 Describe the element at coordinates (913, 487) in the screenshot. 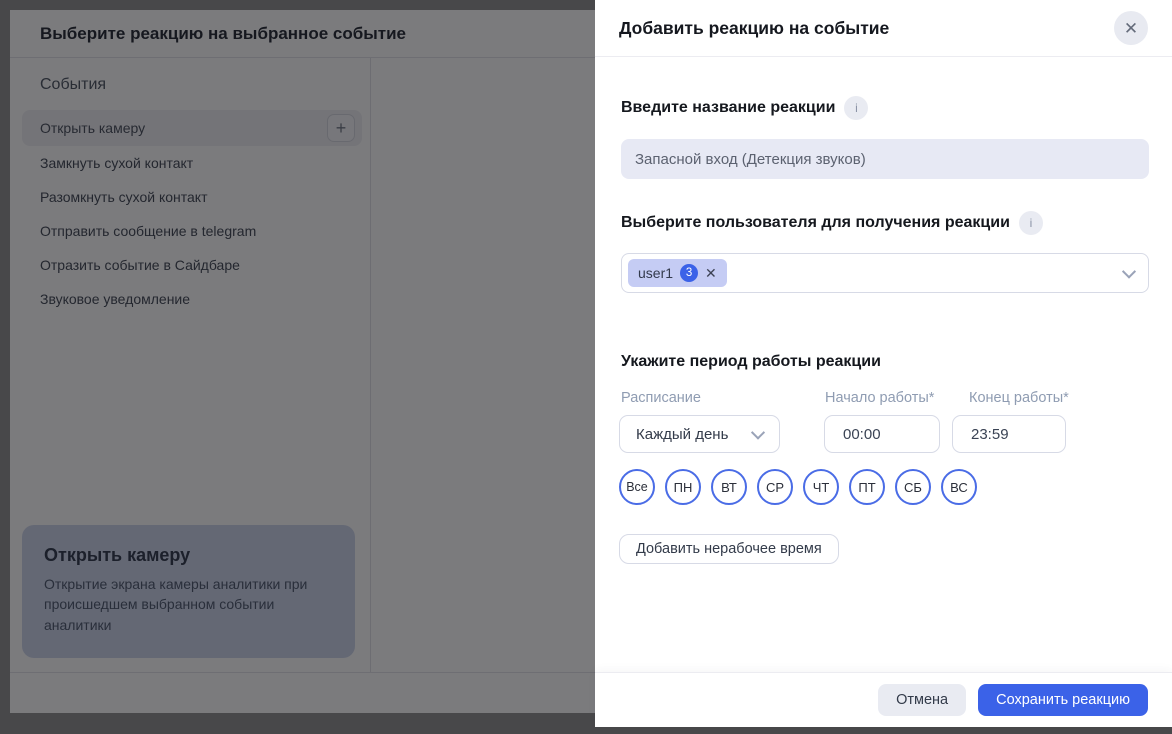

I see `day-circle-sat: СБ` at that location.